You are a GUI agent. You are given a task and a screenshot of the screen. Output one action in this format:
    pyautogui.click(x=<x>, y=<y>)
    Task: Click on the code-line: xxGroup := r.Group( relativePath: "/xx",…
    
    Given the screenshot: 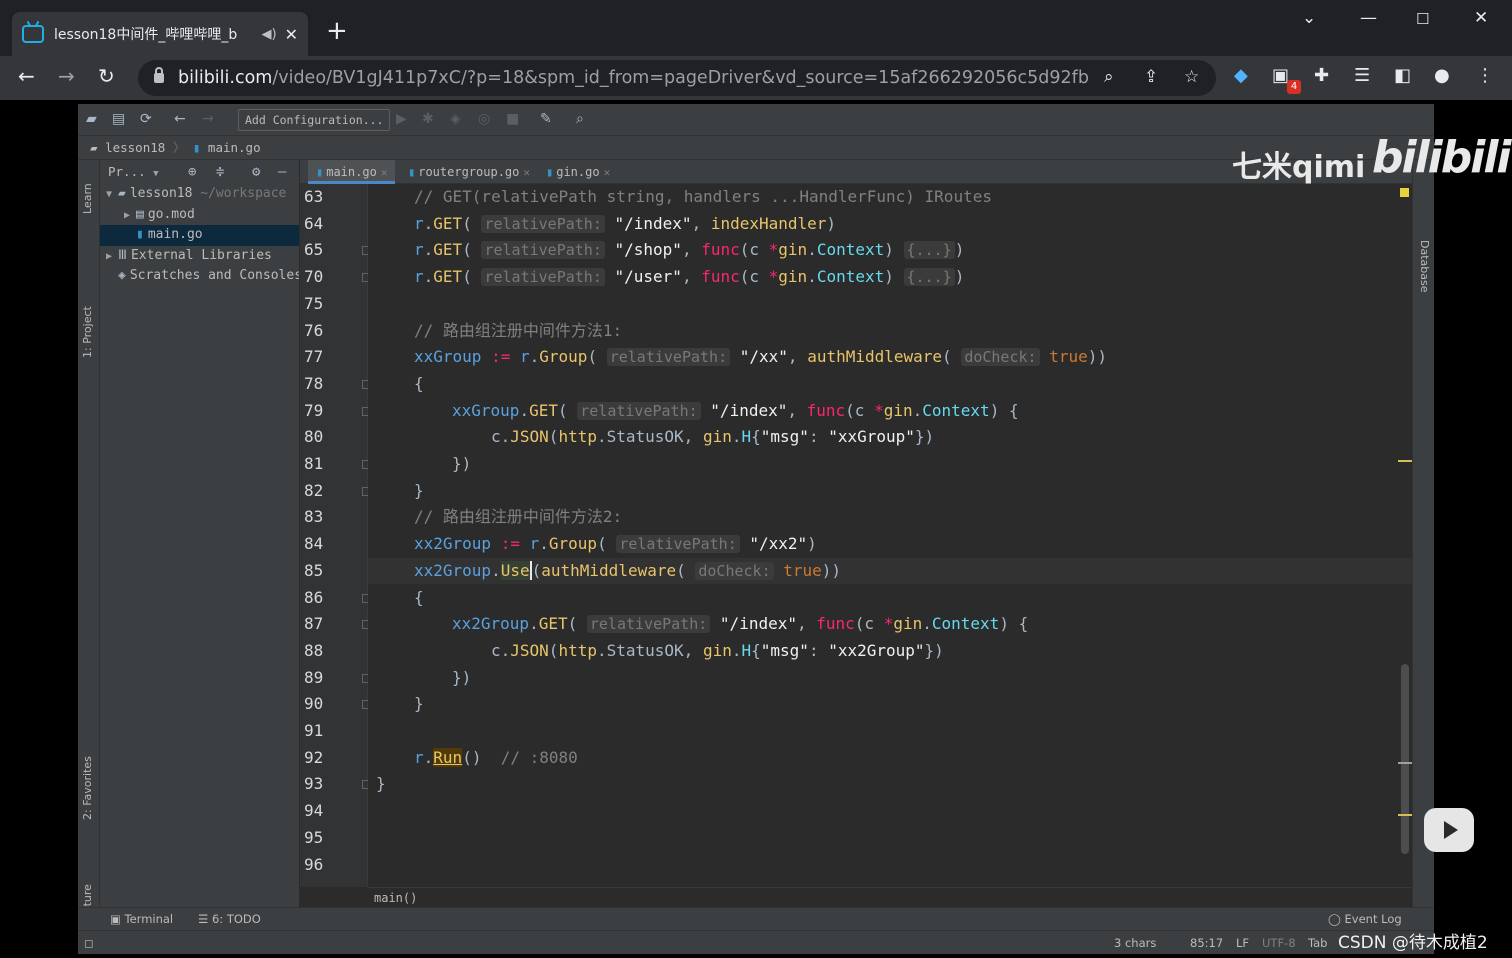 What is the action you would take?
    pyautogui.click(x=890, y=357)
    